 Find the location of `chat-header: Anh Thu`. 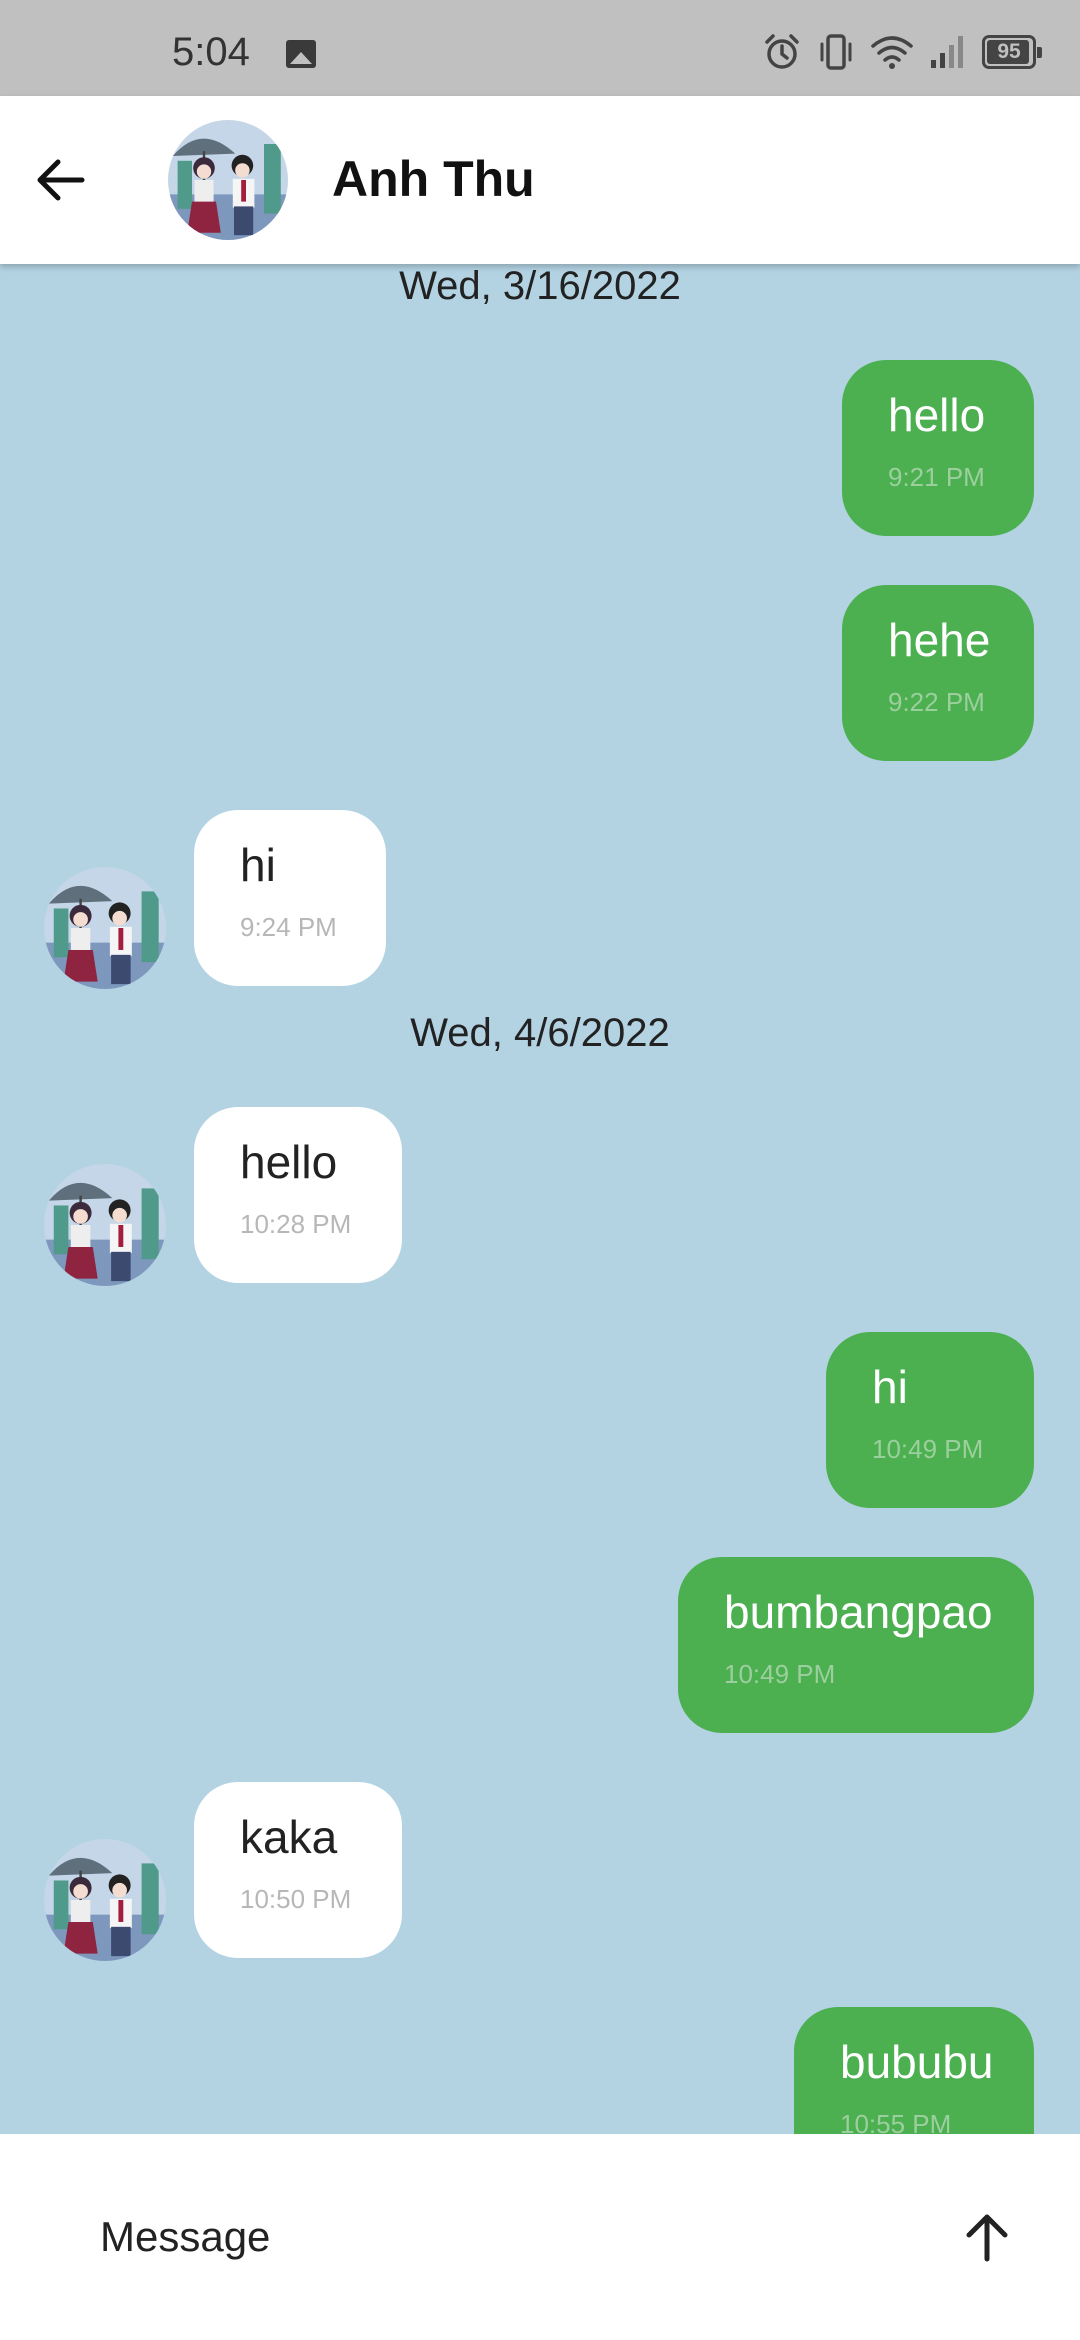

chat-header: Anh Thu is located at coordinates (540, 180).